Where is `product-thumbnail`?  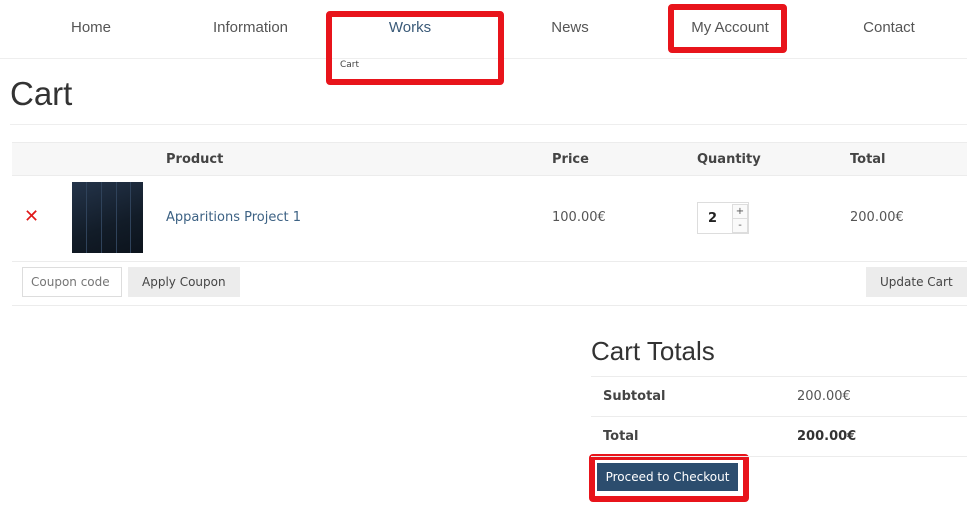 product-thumbnail is located at coordinates (107, 217).